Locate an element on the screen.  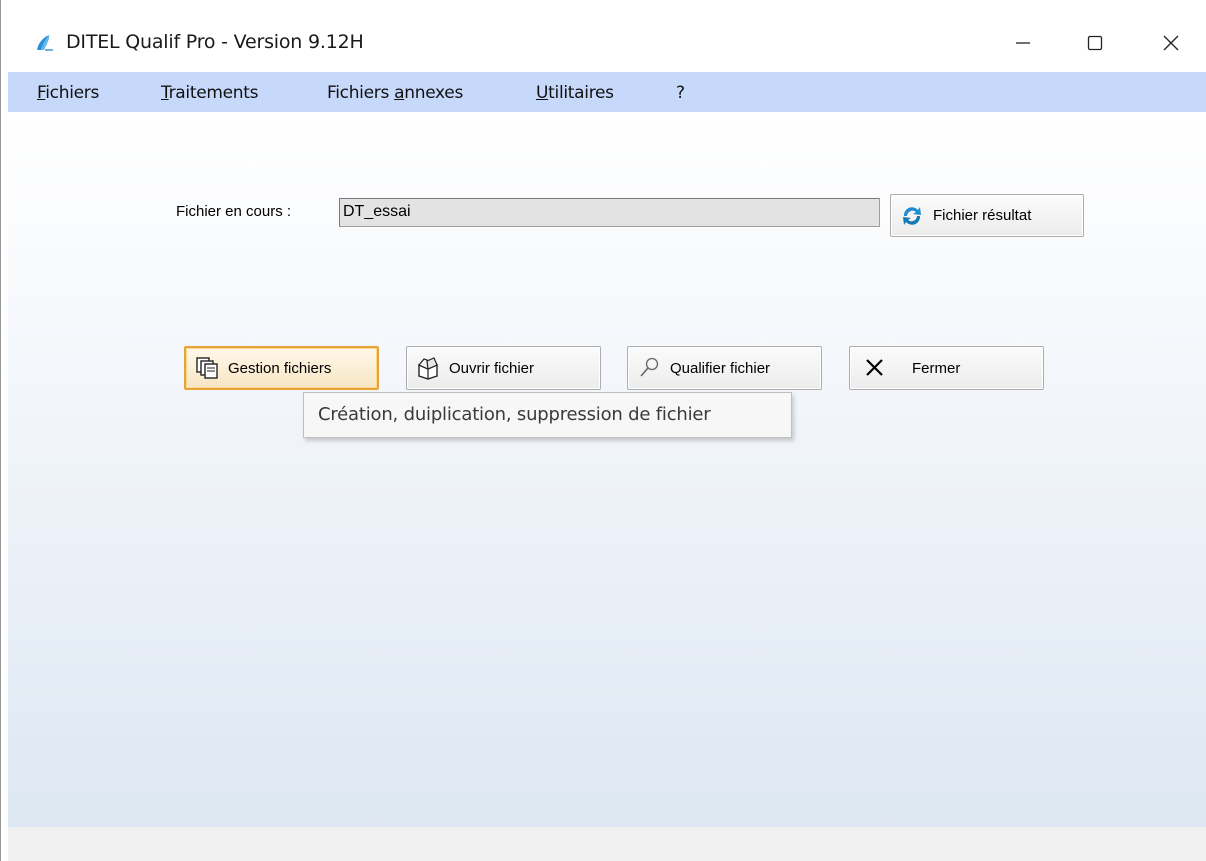
close-file-button-label: Fermer is located at coordinates (936, 368).